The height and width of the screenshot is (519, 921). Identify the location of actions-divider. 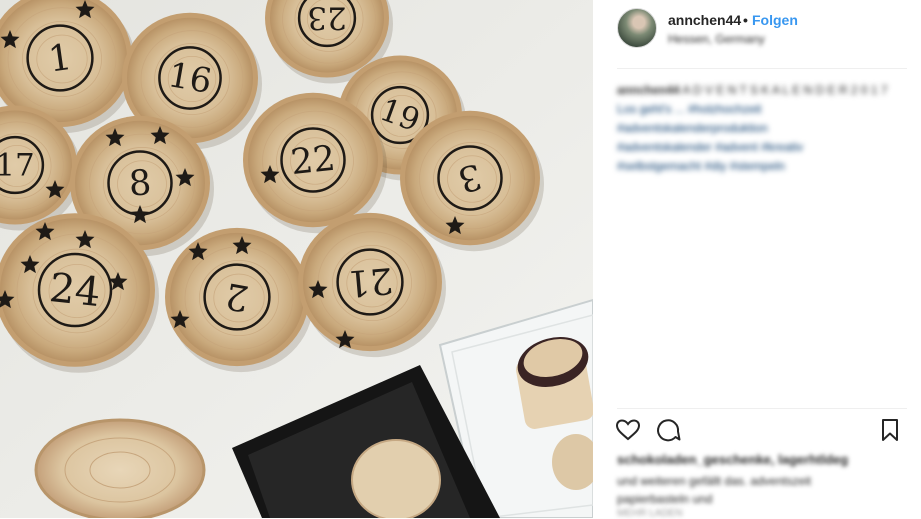
(762, 408).